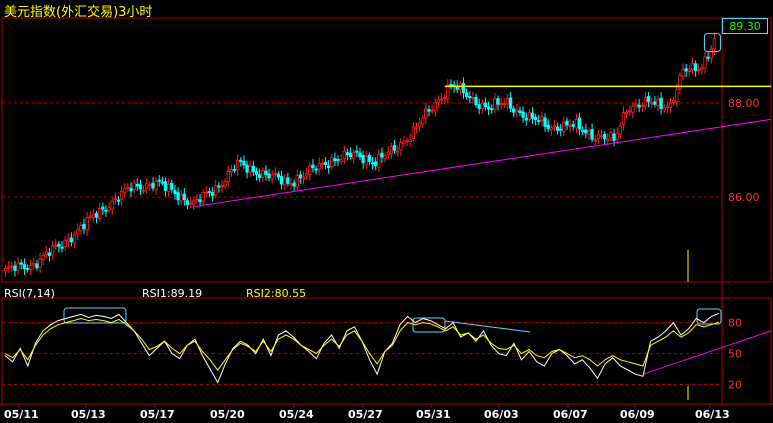 This screenshot has width=773, height=423. What do you see at coordinates (172, 293) in the screenshot?
I see `rsi1-value-label: RSI1:89.19` at bounding box center [172, 293].